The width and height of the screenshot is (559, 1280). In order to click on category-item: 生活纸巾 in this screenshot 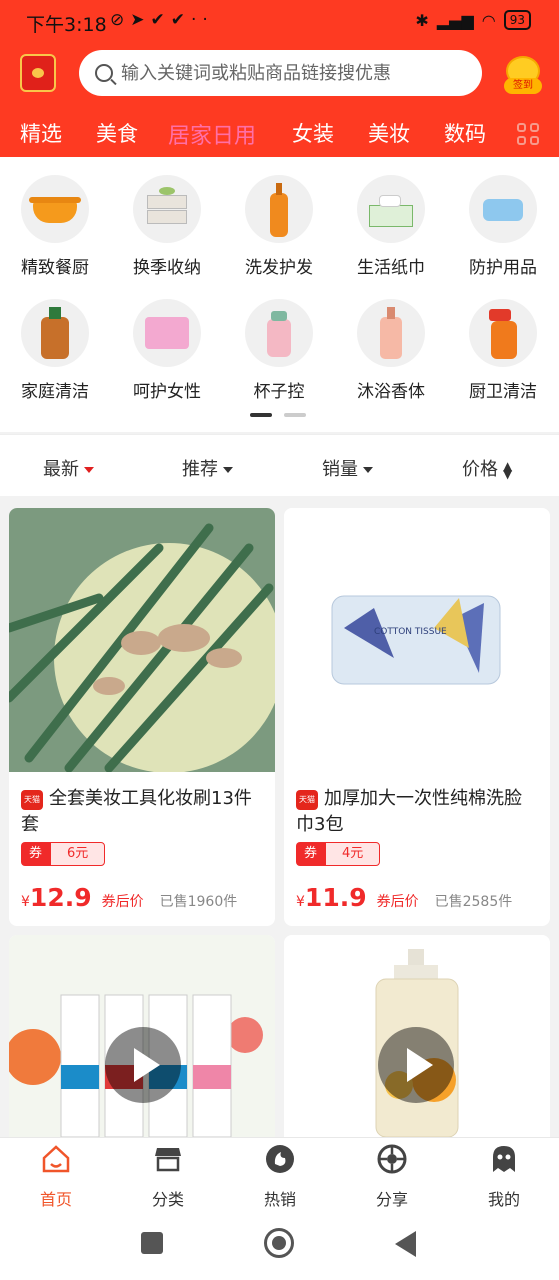, I will do `click(391, 226)`.